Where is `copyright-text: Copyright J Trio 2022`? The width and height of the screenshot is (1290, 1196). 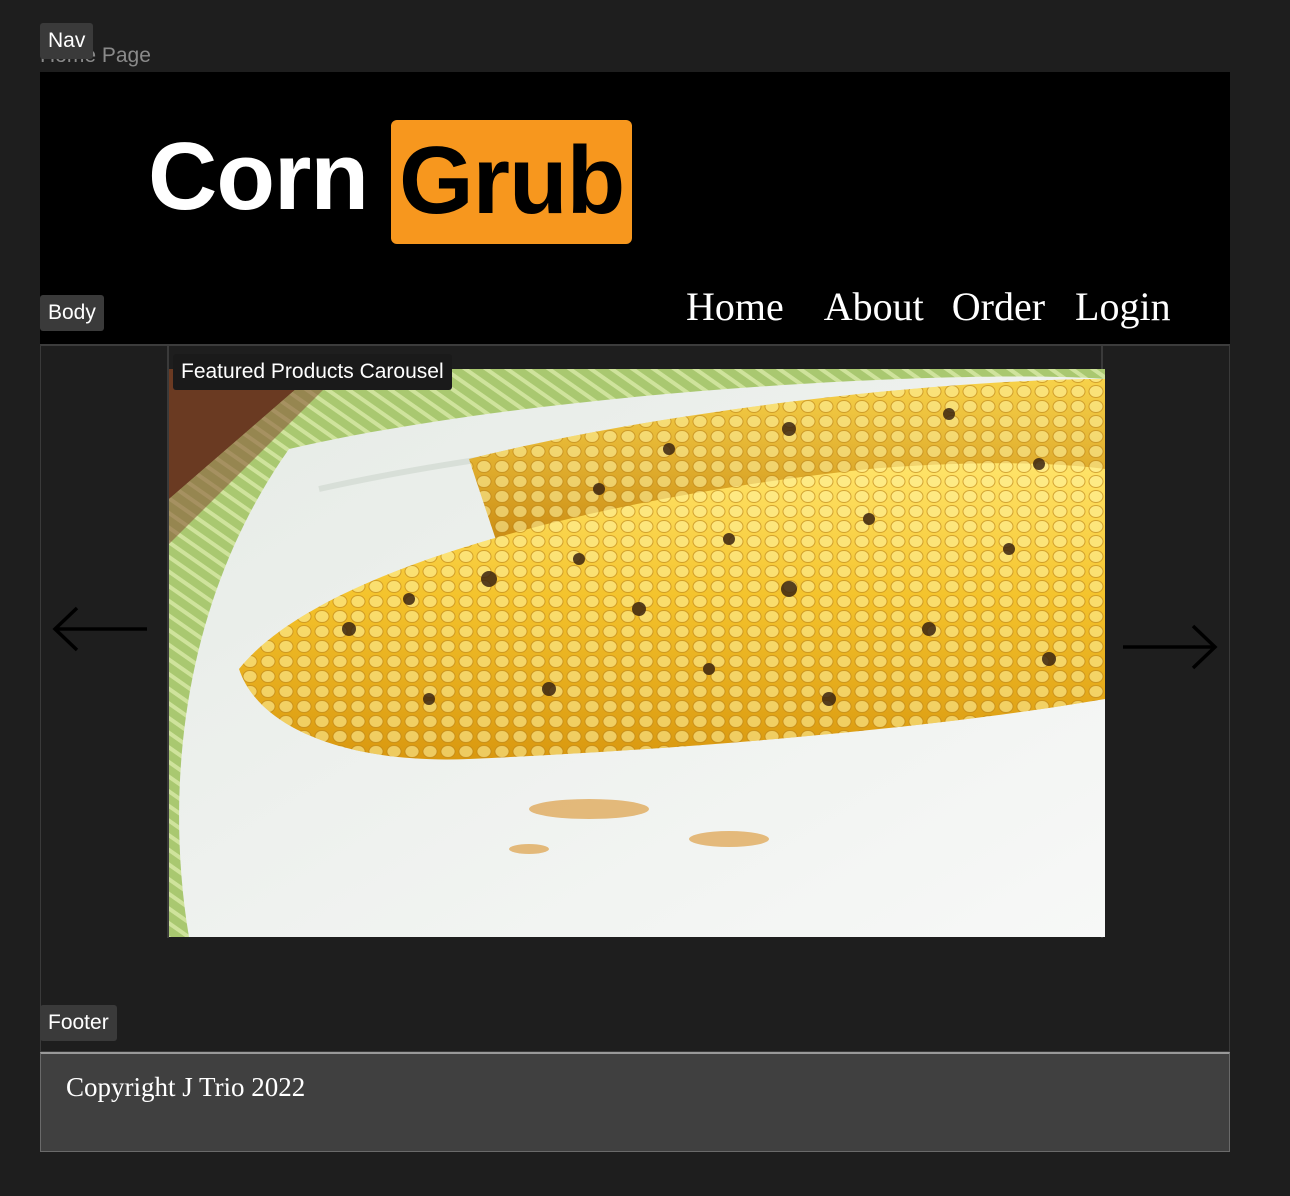 copyright-text: Copyright J Trio 2022 is located at coordinates (186, 1087).